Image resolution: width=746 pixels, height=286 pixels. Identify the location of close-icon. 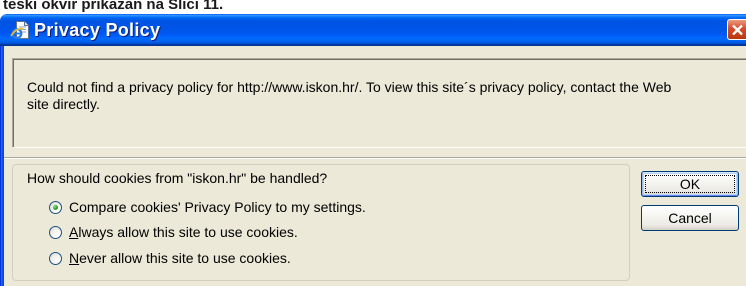
(737, 30).